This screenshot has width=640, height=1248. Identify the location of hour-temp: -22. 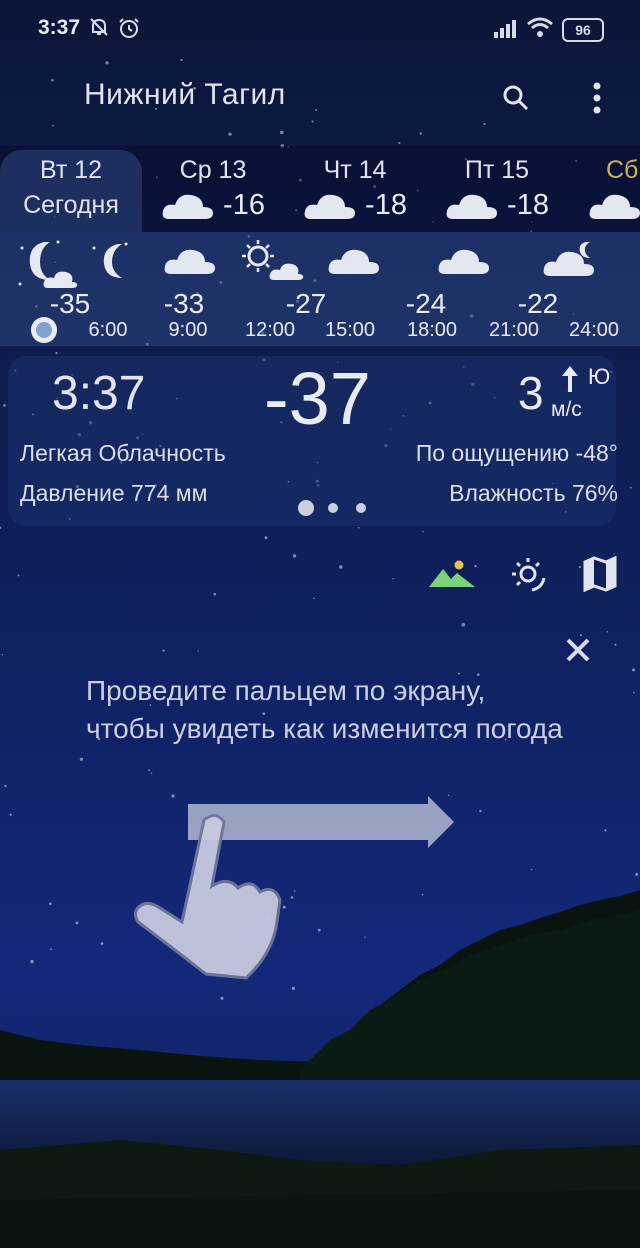
(538, 303).